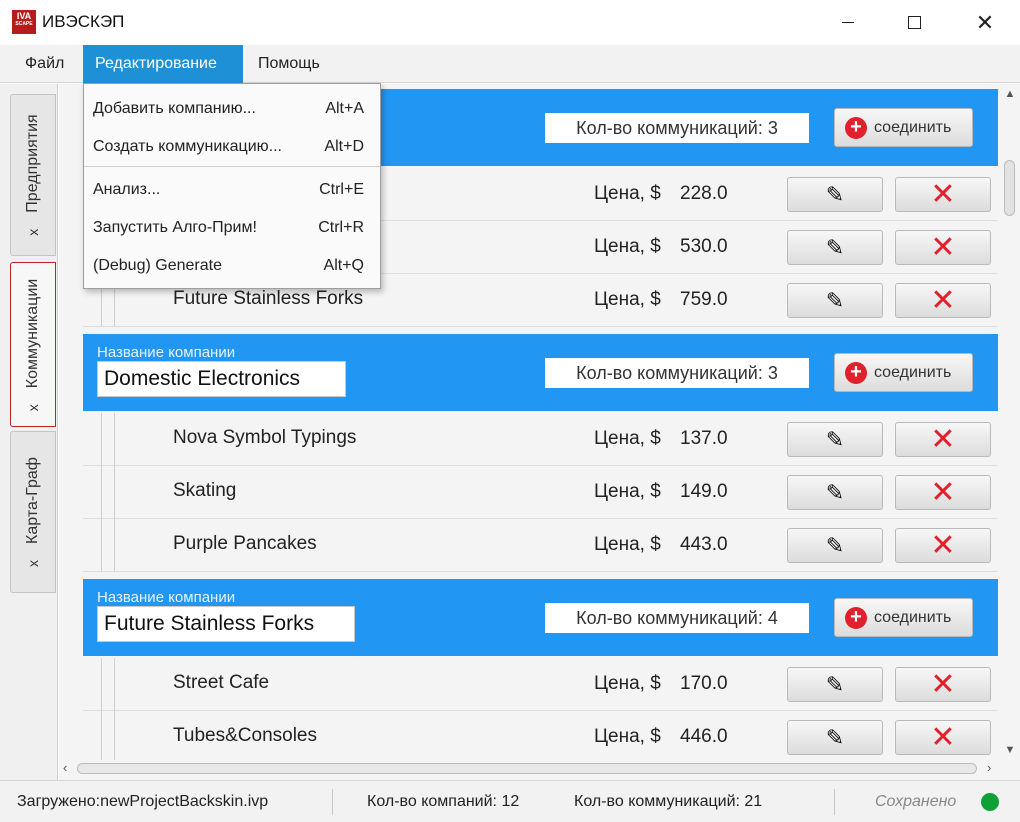  Describe the element at coordinates (1010, 94) in the screenshot. I see `scroll-up-icon: ▲` at that location.